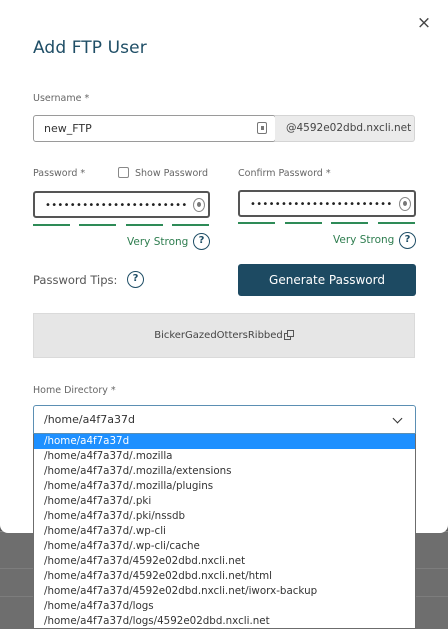 This screenshot has height=629, width=448. I want to click on show-password-checkbox, so click(123, 172).